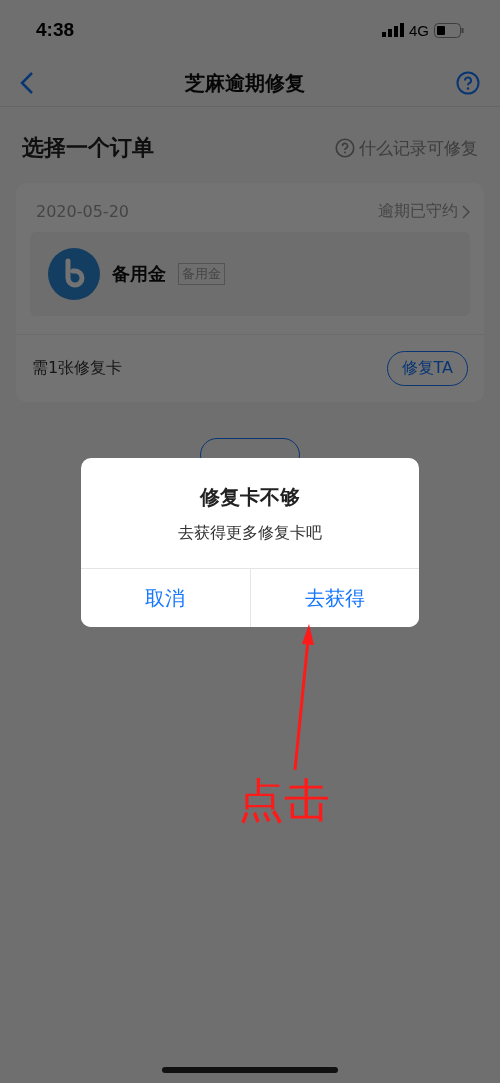  Describe the element at coordinates (284, 800) in the screenshot. I see `annotation-text: 点击` at that location.